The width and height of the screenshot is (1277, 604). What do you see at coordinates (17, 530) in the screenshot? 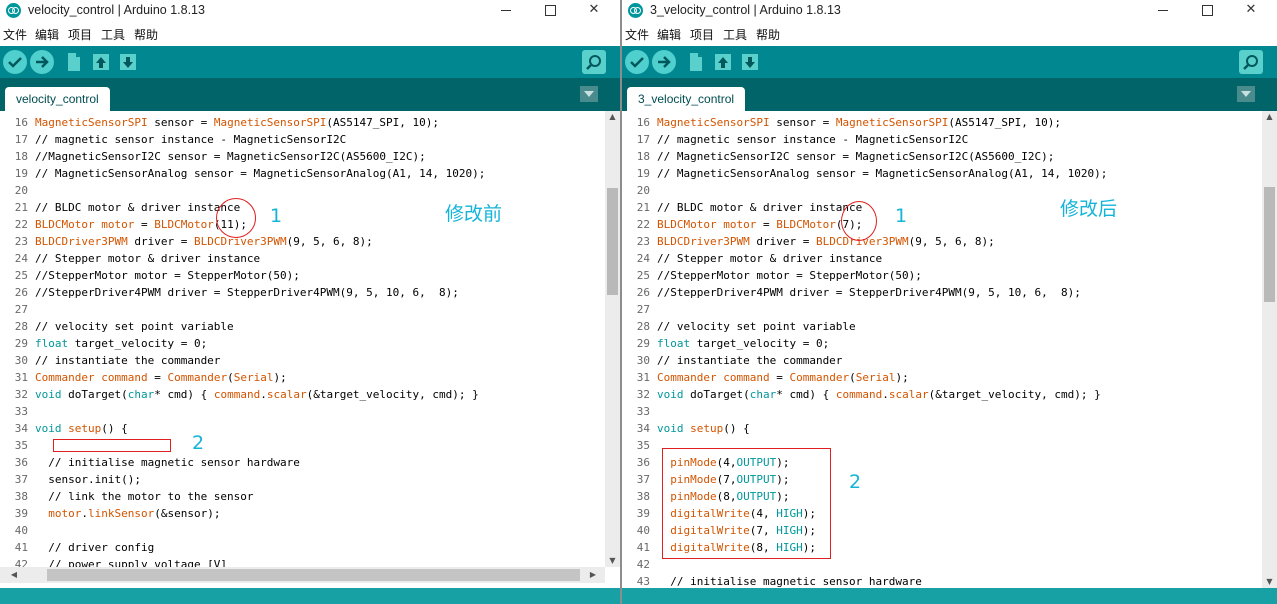
I see `code-line: 40` at bounding box center [17, 530].